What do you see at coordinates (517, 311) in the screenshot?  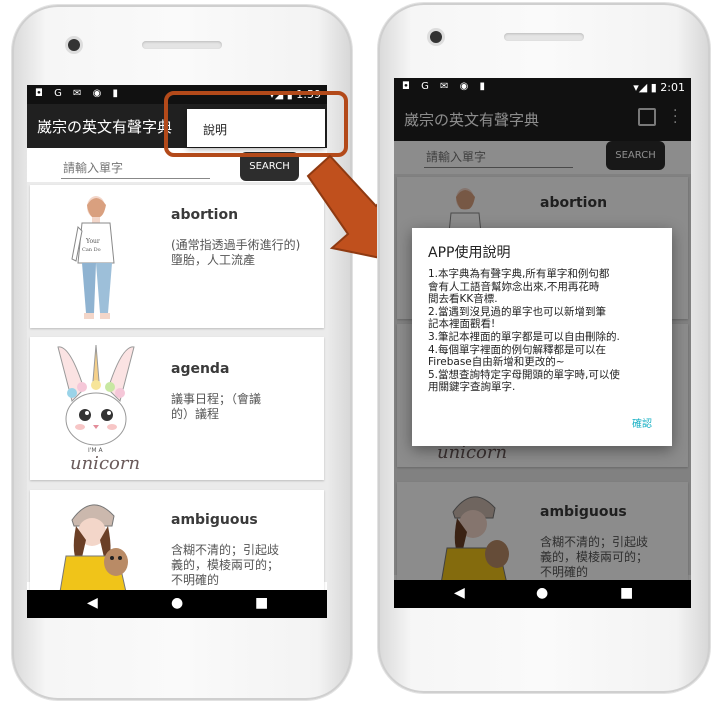 I see `dialog-line: 2.當遇到沒見過的單字也可以新增到筆` at bounding box center [517, 311].